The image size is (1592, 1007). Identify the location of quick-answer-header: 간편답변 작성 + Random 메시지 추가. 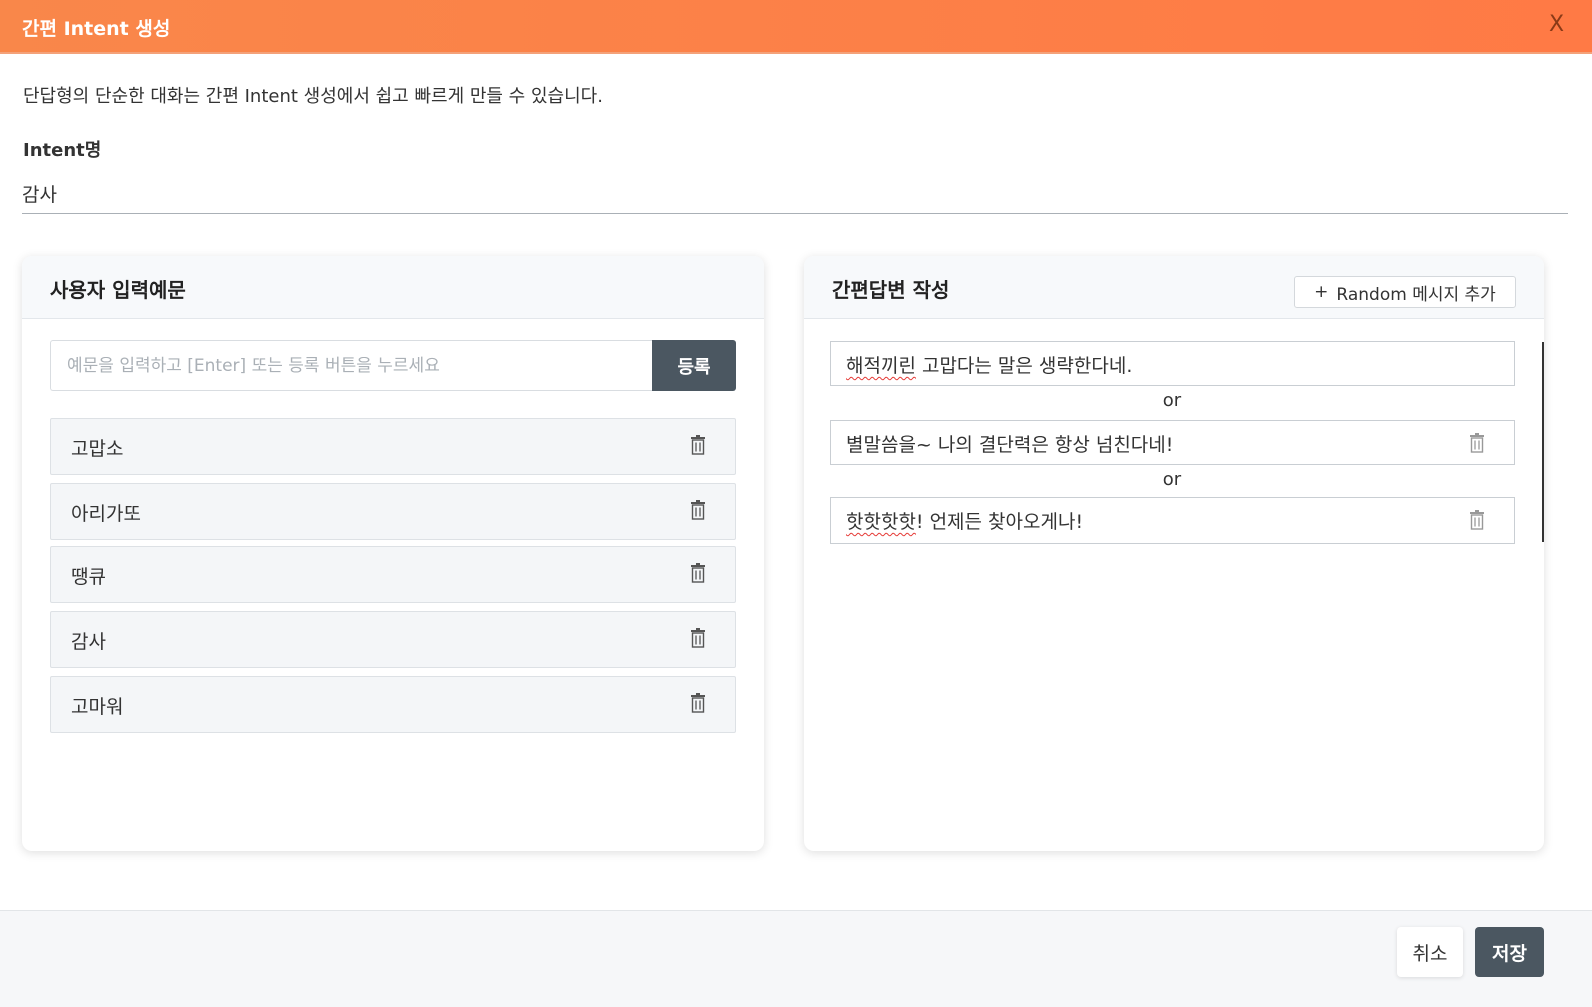
(1174, 287).